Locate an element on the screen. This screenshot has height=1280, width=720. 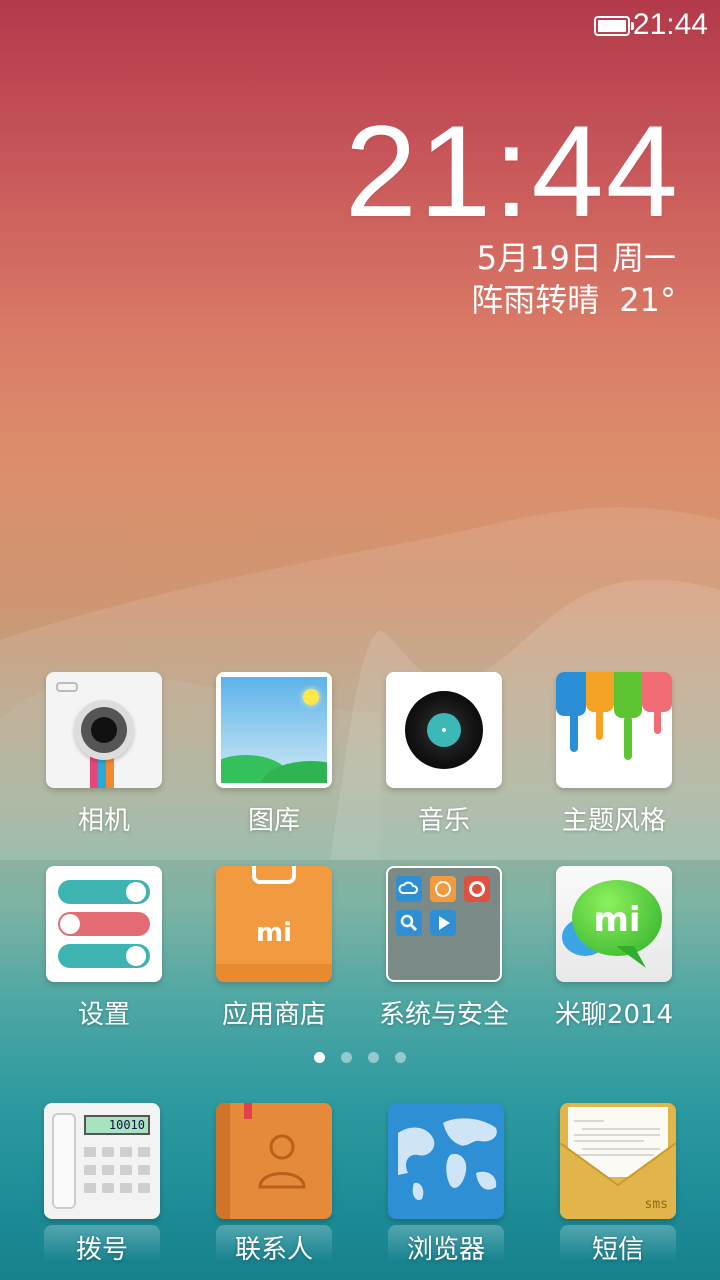
dock-browser: 浏览器 is located at coordinates (446, 1188).